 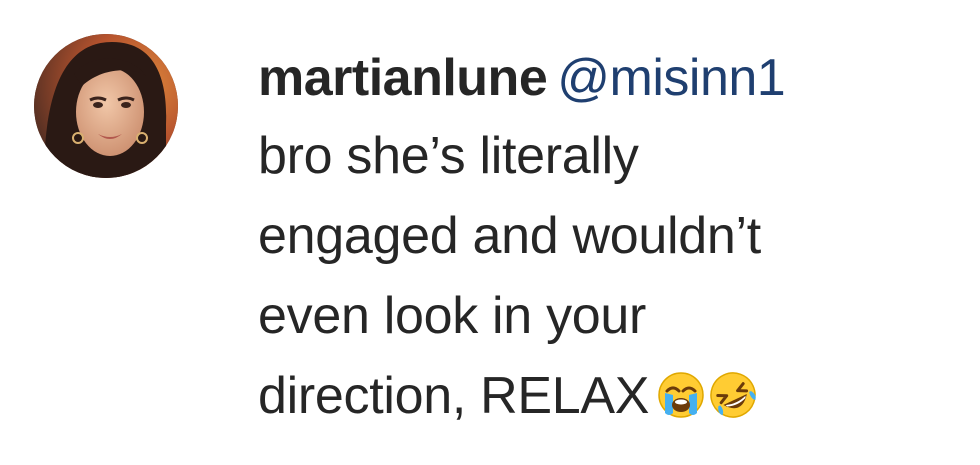 I want to click on mention-link: @misinn1, so click(x=671, y=78).